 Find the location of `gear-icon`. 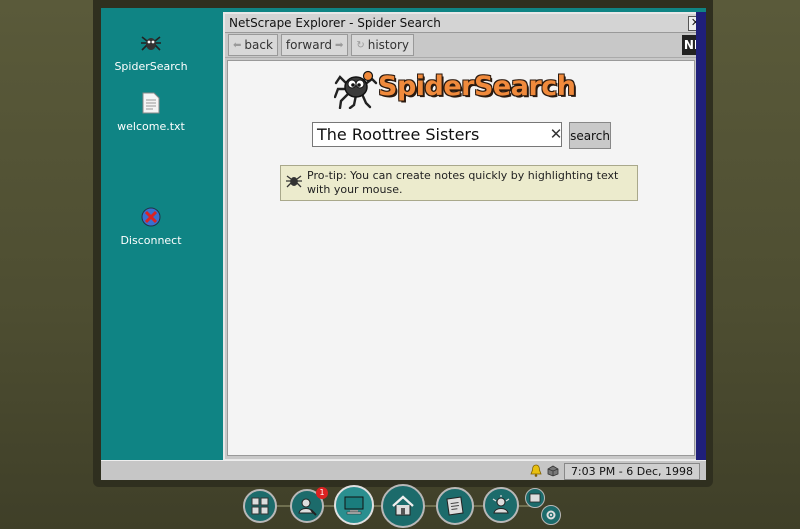

gear-icon is located at coordinates (551, 515).